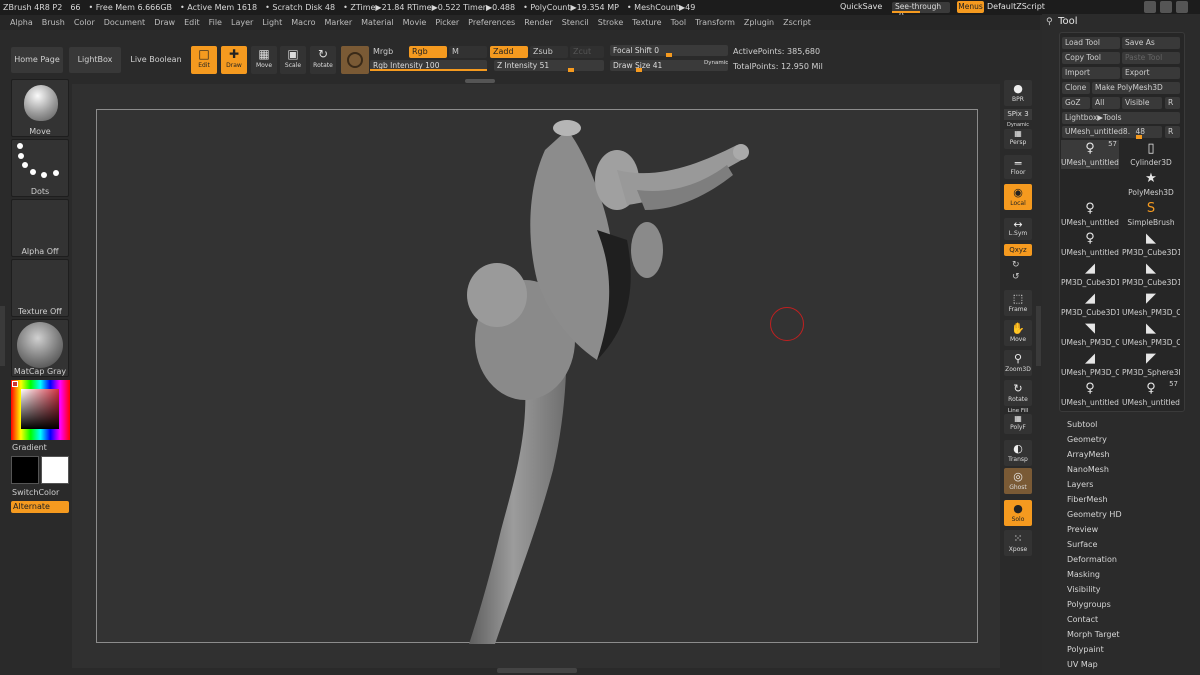 The width and height of the screenshot is (1200, 675). I want to click on menu-material: Material, so click(377, 22).